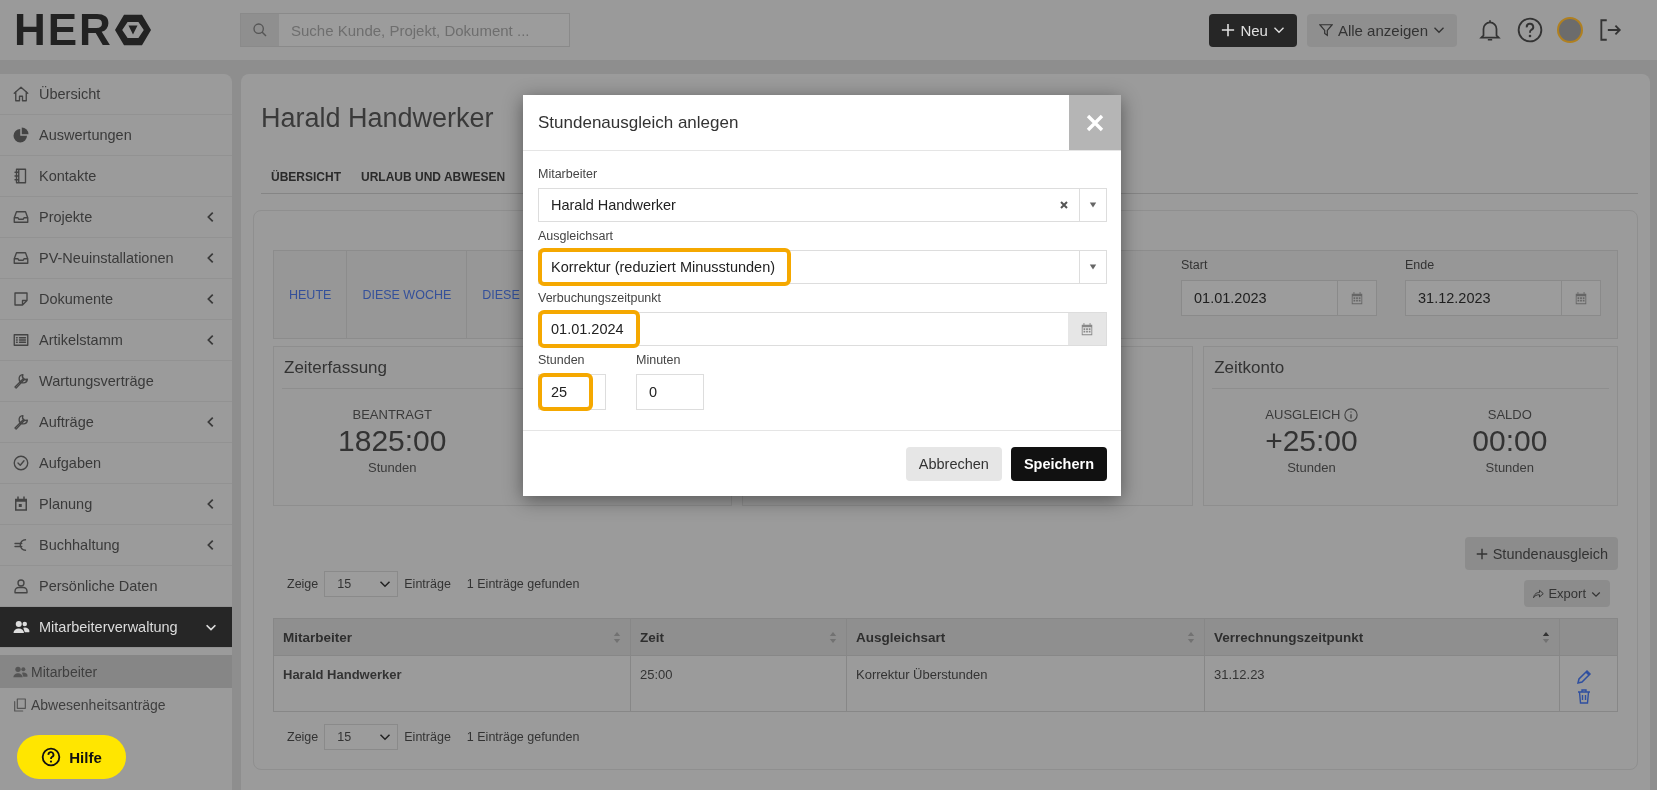 The height and width of the screenshot is (790, 1657). I want to click on sidebar-subitem: Abwesenheitsanträge, so click(116, 704).